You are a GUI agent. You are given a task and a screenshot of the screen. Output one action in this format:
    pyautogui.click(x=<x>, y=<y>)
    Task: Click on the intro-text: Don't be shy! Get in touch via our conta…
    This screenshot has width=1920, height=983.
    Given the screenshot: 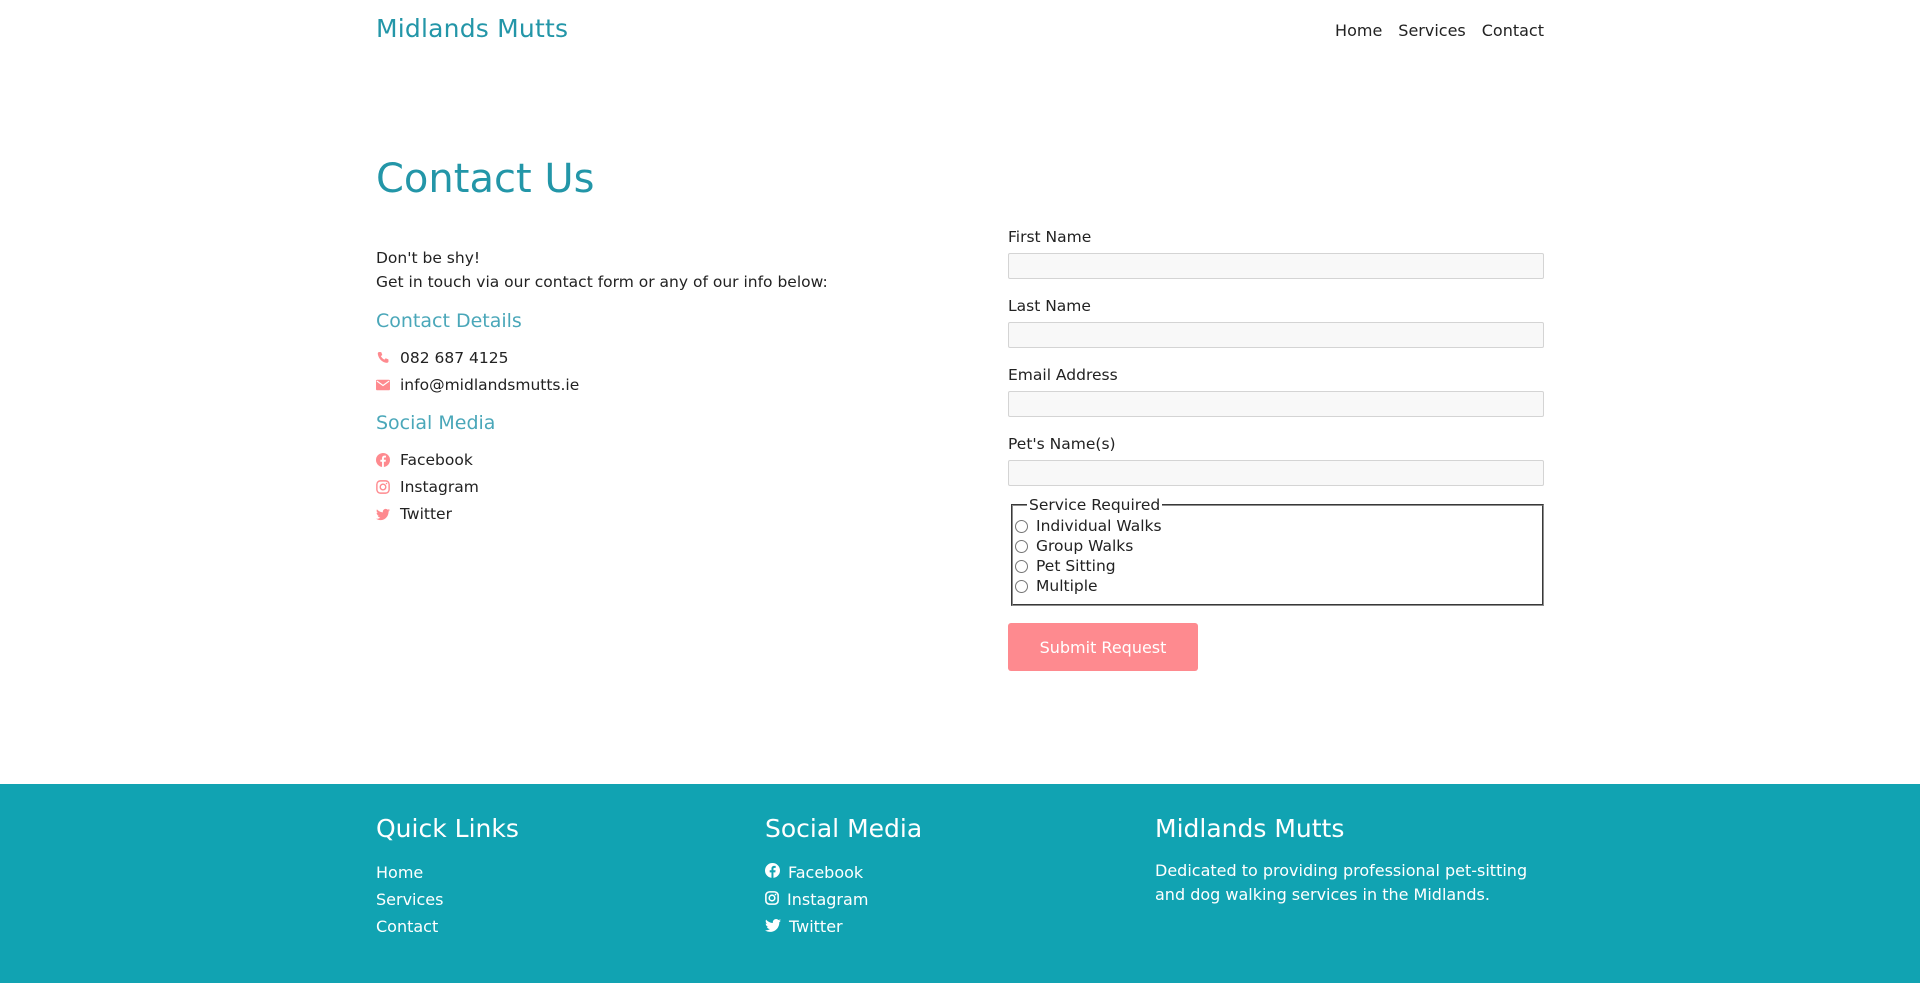 What is the action you would take?
    pyautogui.click(x=602, y=270)
    